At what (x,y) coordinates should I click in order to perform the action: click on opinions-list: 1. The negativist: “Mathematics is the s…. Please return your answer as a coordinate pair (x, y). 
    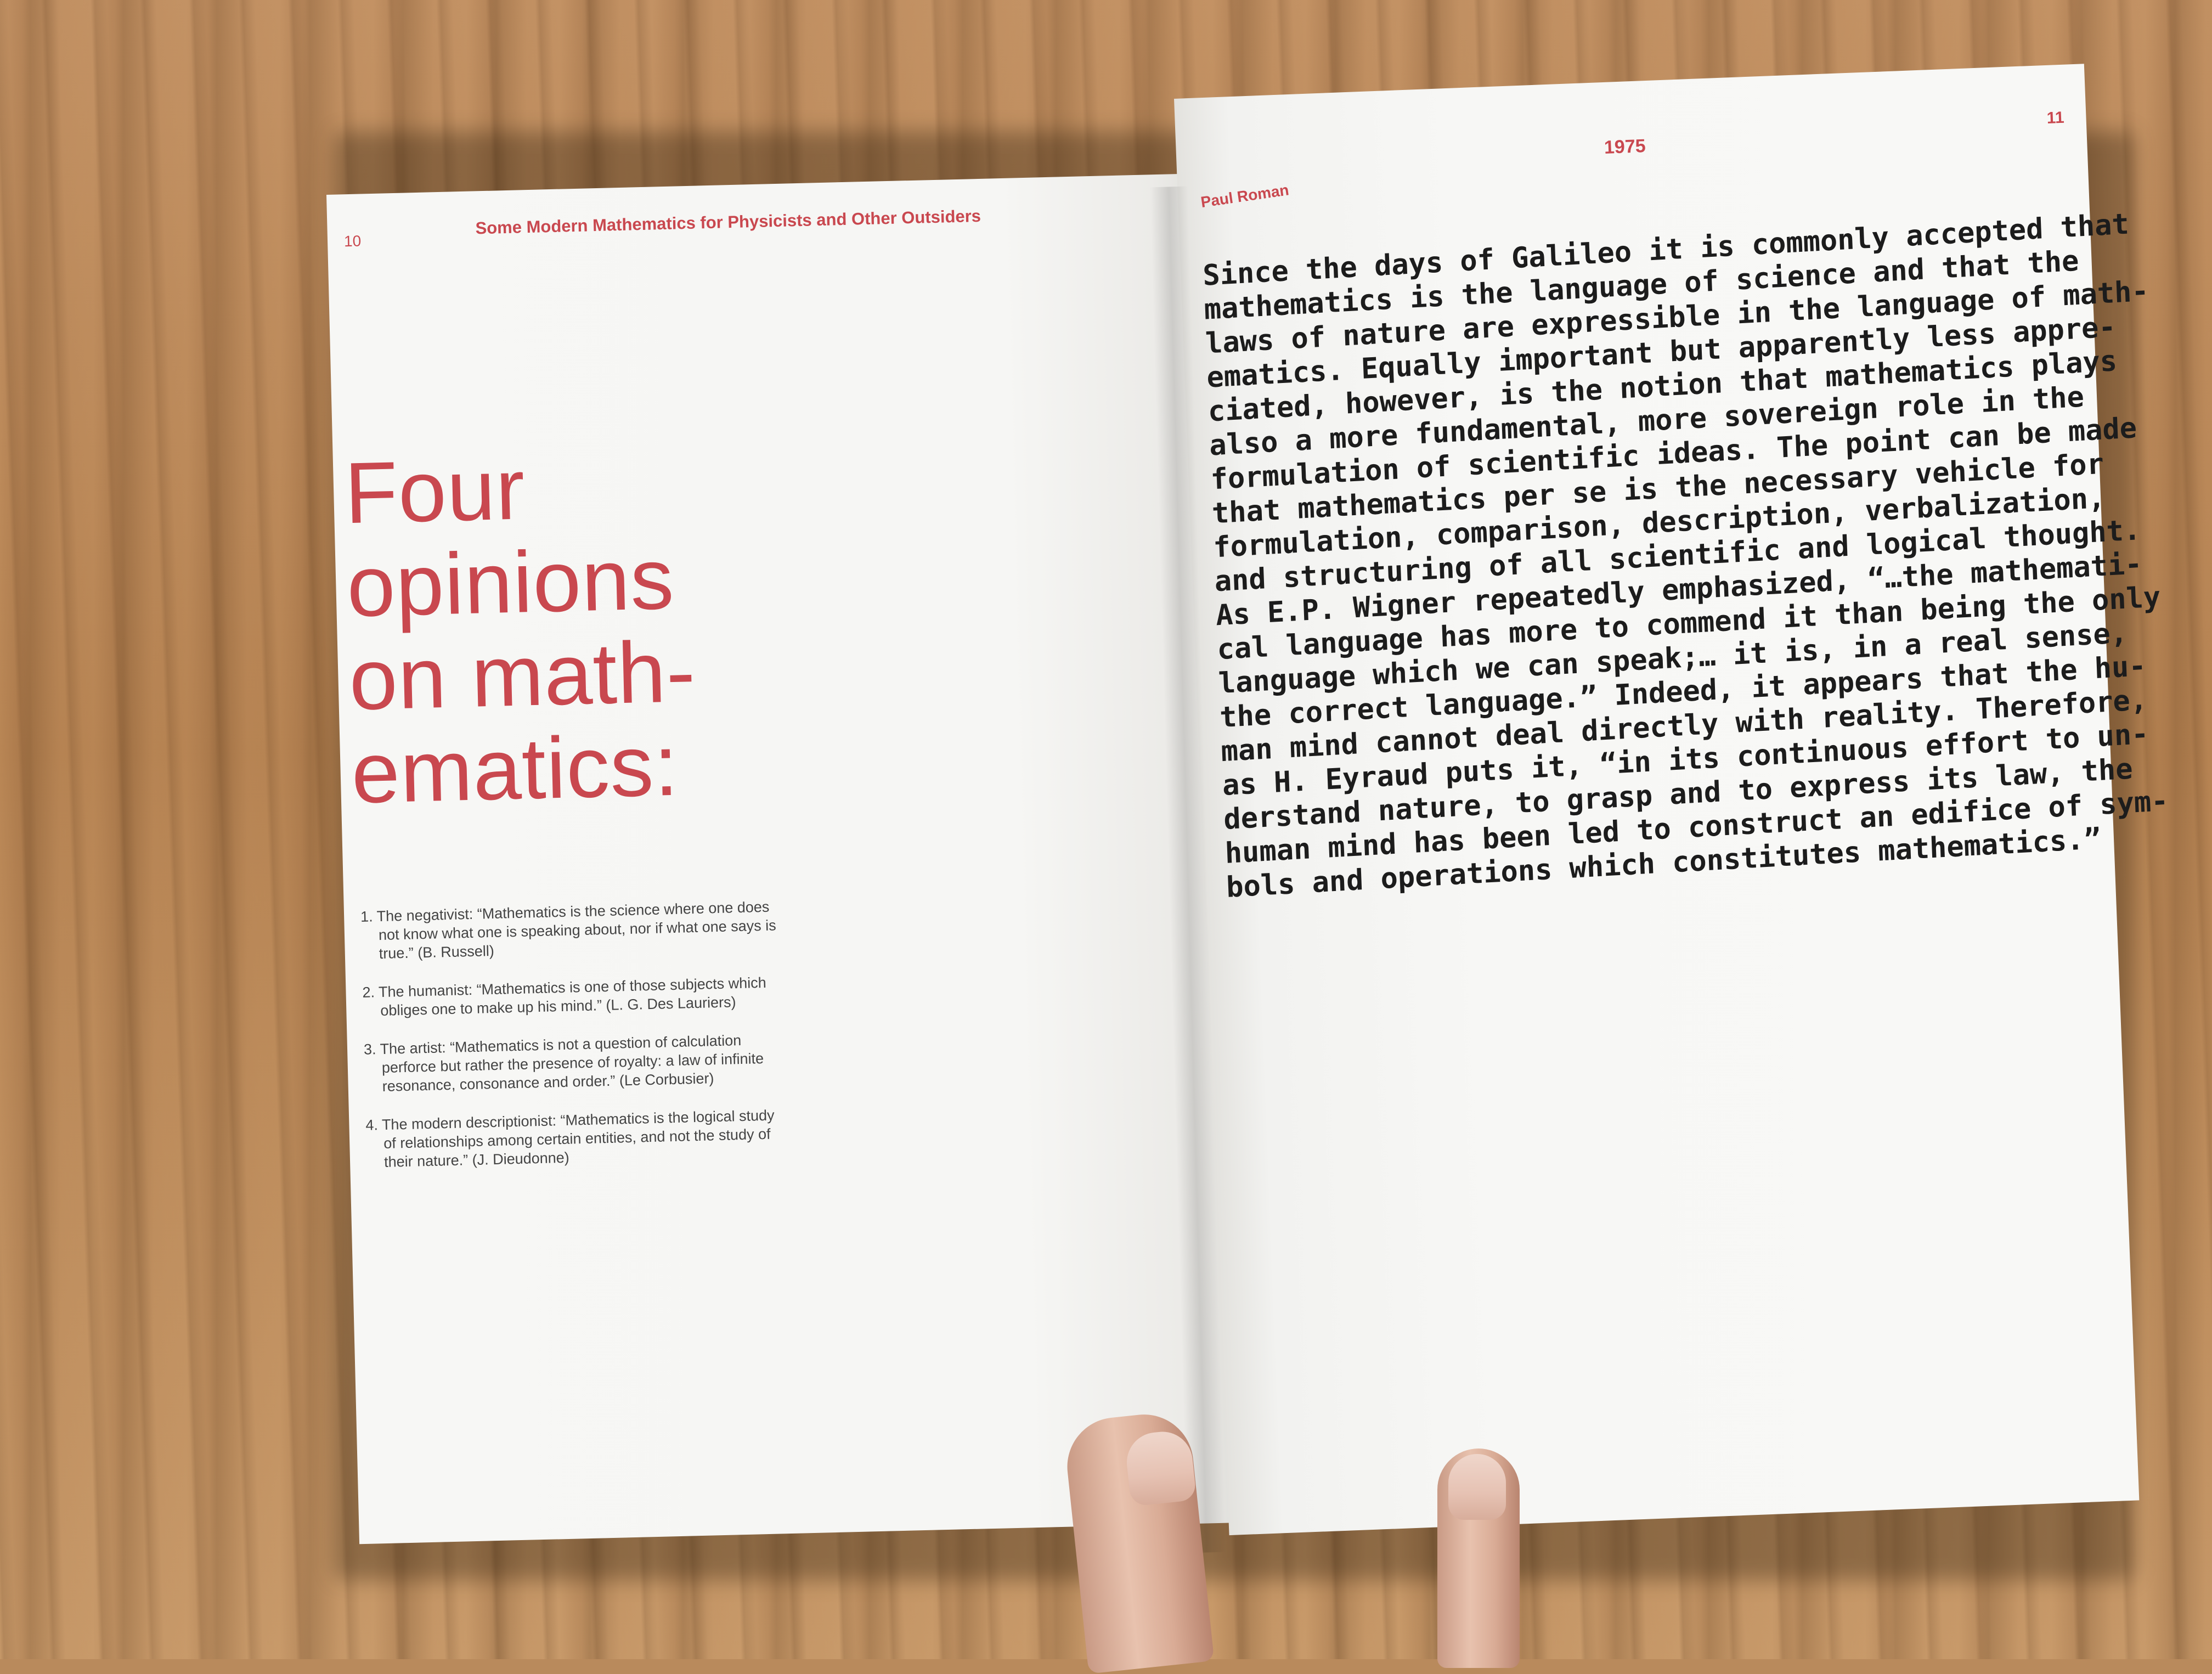
    Looking at the image, I should click on (572, 1044).